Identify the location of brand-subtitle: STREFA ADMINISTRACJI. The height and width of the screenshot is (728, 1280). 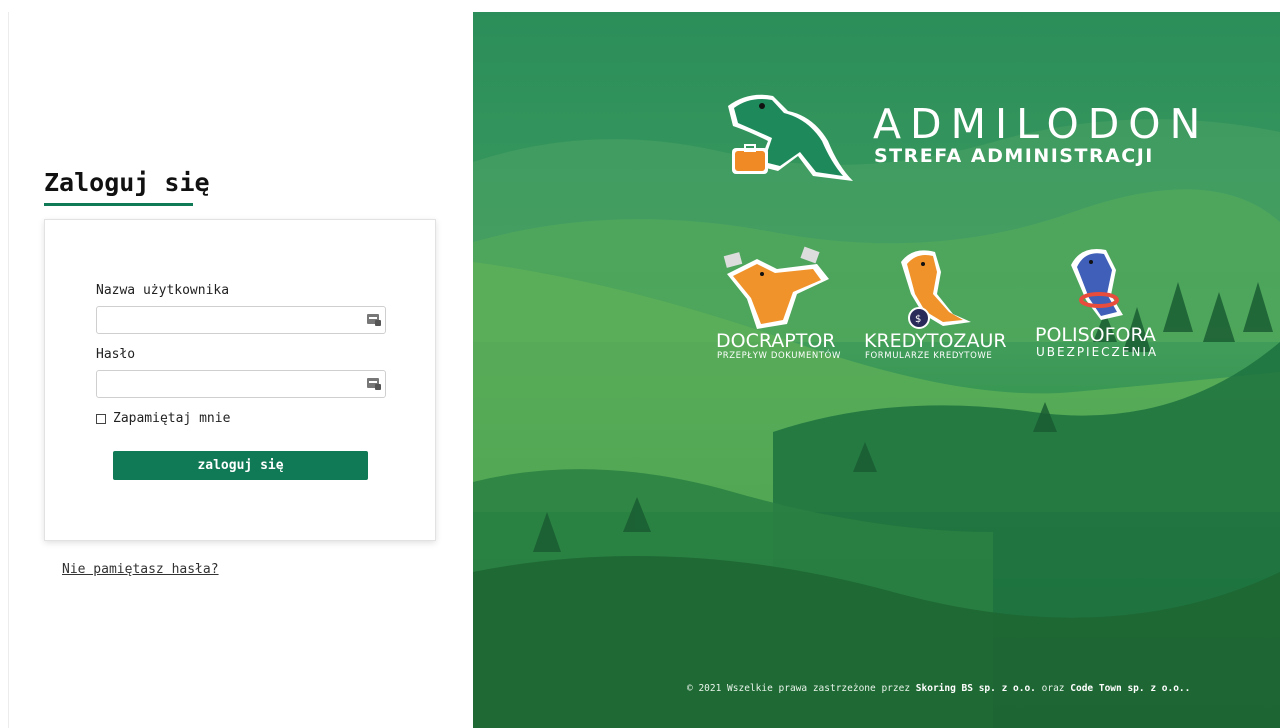
(1014, 156).